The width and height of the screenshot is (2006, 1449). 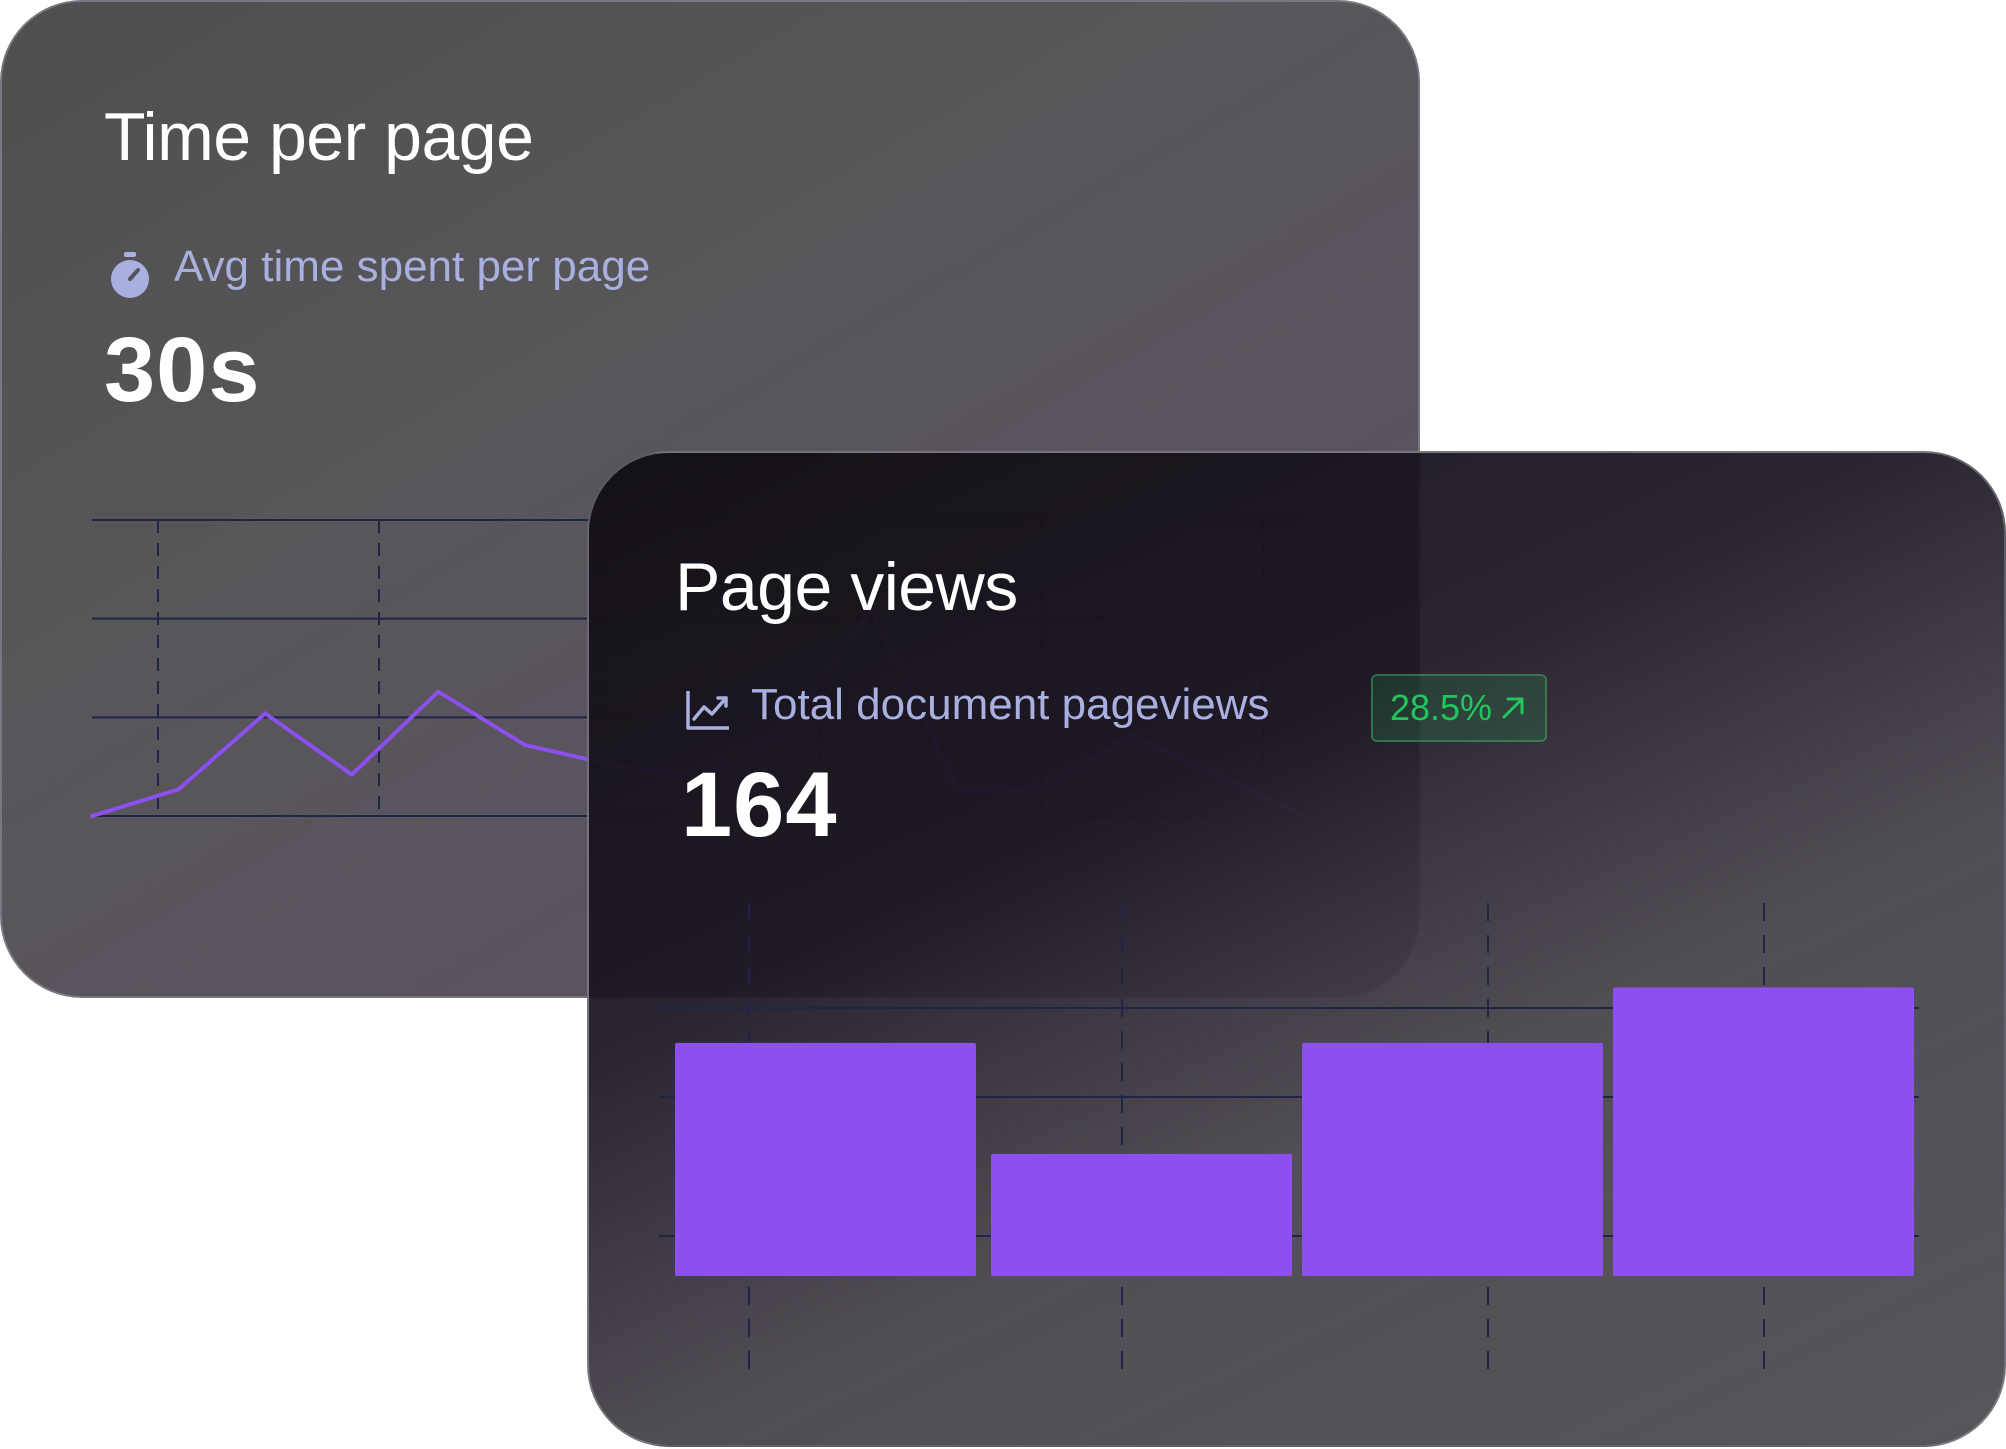 I want to click on page-views-value: 164, so click(x=759, y=805).